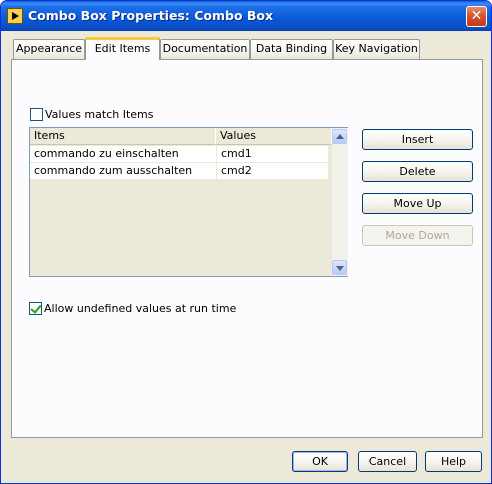 This screenshot has height=484, width=492. Describe the element at coordinates (36, 114) in the screenshot. I see `values-match-checkbox` at that location.